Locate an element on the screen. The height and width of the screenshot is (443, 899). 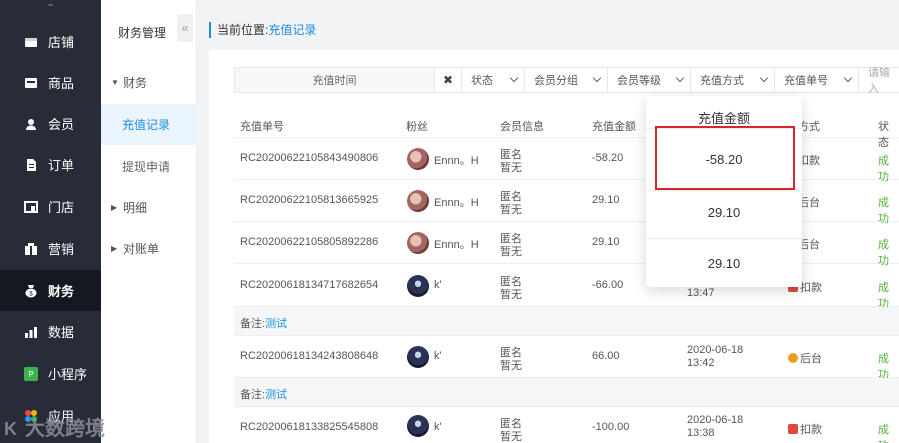
filter-bar: 充值时间 ✖ 状态 会员分组 会员等级 充值方式 充值单号 请输入 is located at coordinates (566, 81).